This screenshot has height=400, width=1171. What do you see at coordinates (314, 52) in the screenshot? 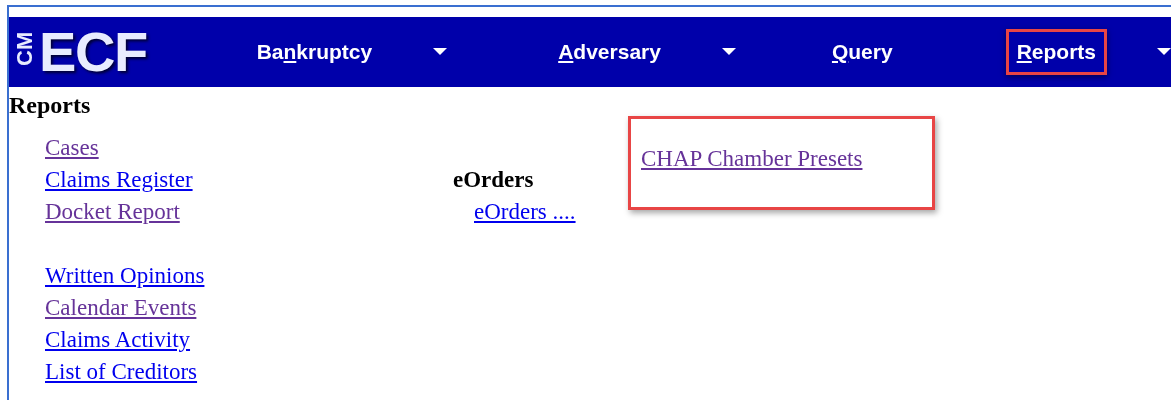
I see `nav-menu-item: Bankruptcy` at bounding box center [314, 52].